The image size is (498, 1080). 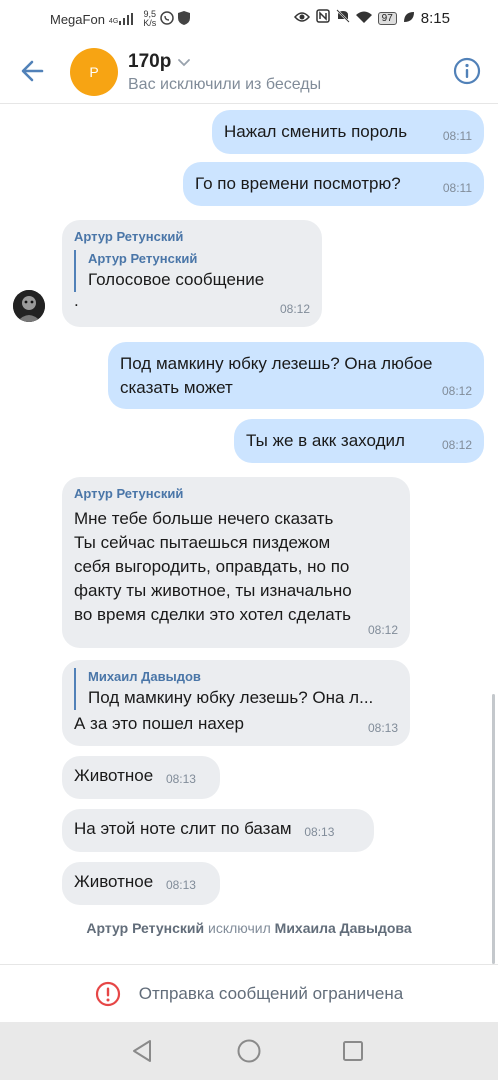 What do you see at coordinates (76, 300) in the screenshot?
I see `message-text: .` at bounding box center [76, 300].